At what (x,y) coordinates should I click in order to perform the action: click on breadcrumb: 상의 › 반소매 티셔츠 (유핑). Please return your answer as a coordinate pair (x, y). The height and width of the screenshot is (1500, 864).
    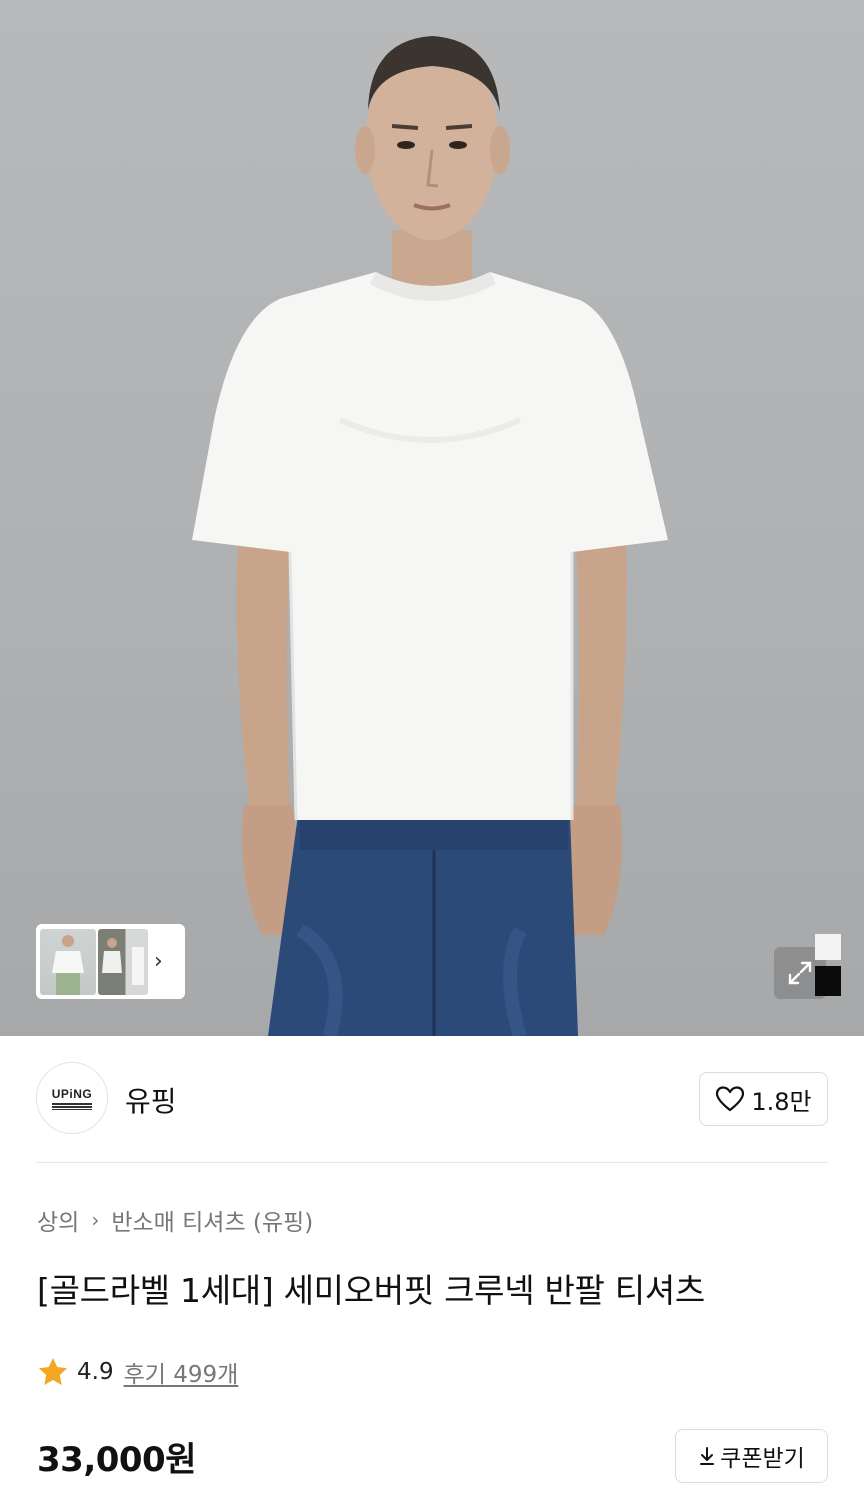
    Looking at the image, I should click on (175, 1220).